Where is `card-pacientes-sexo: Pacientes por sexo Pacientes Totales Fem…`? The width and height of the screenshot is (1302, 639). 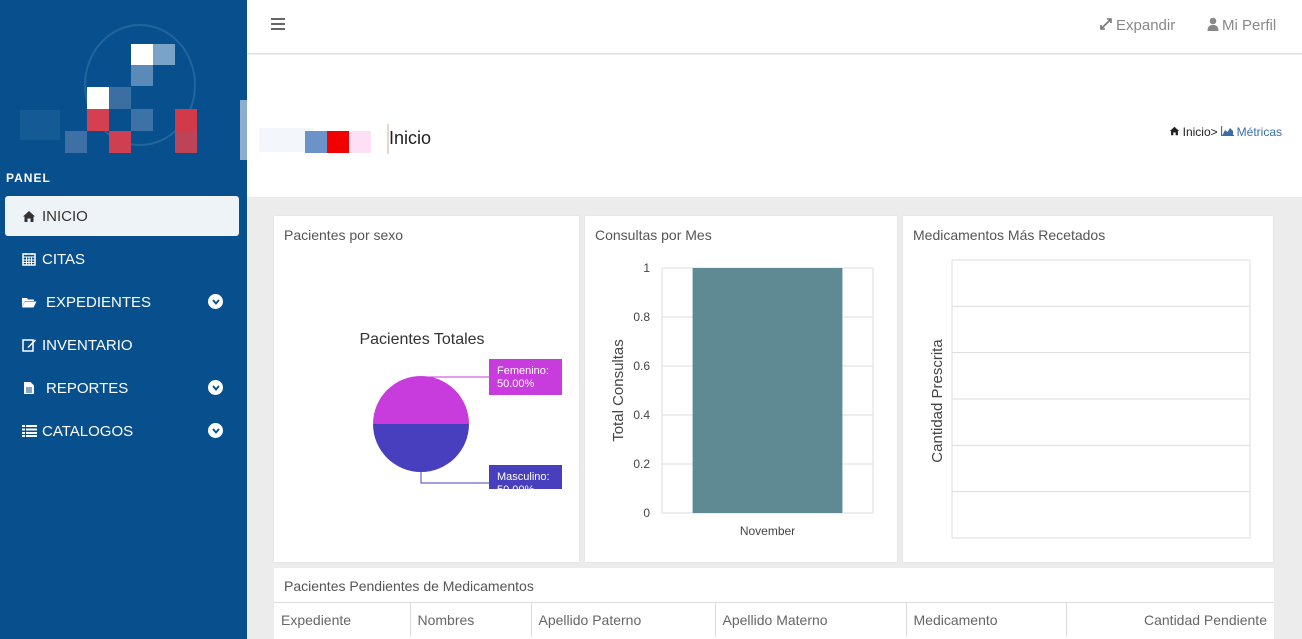
card-pacientes-sexo: Pacientes por sexo Pacientes Totales Fem… is located at coordinates (426, 389).